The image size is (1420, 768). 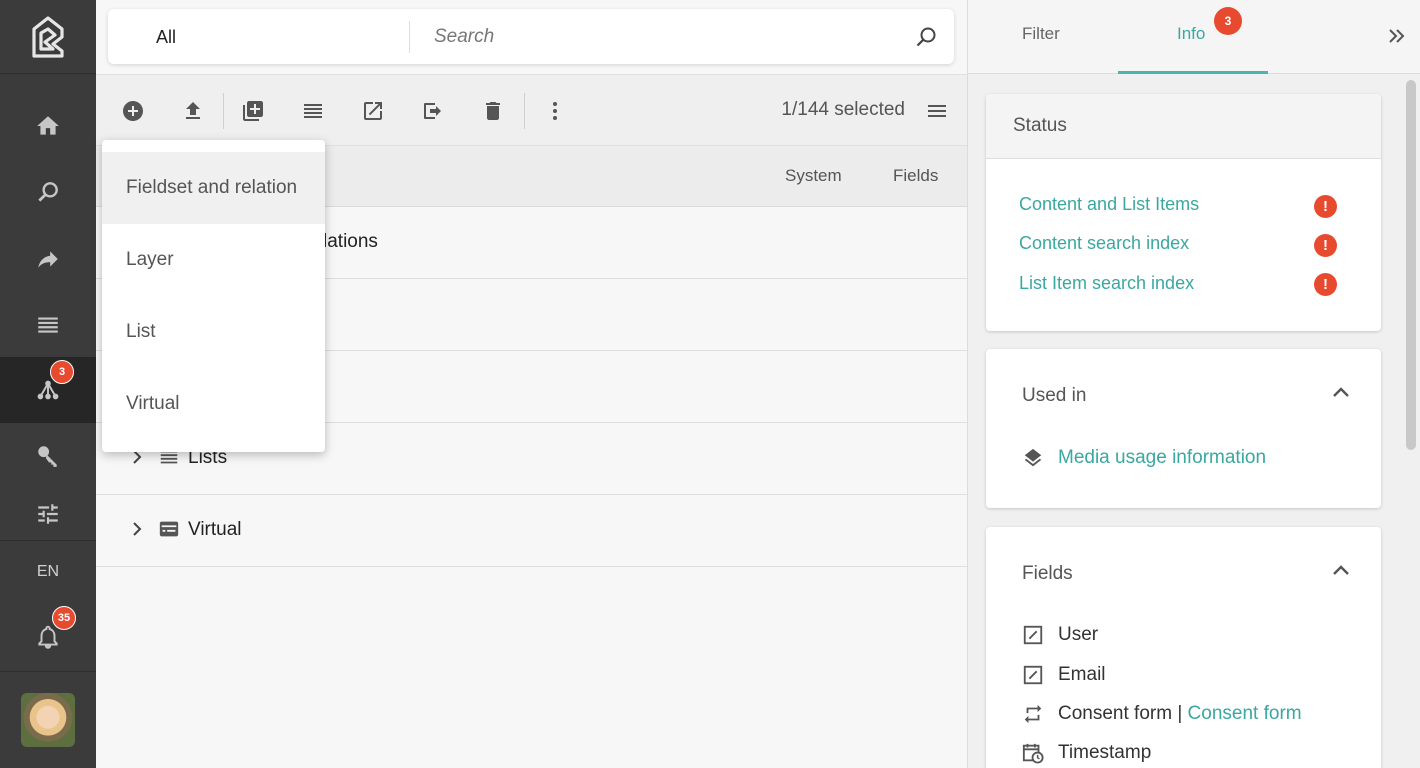 I want to click on more-vert-icon, so click(x=555, y=111).